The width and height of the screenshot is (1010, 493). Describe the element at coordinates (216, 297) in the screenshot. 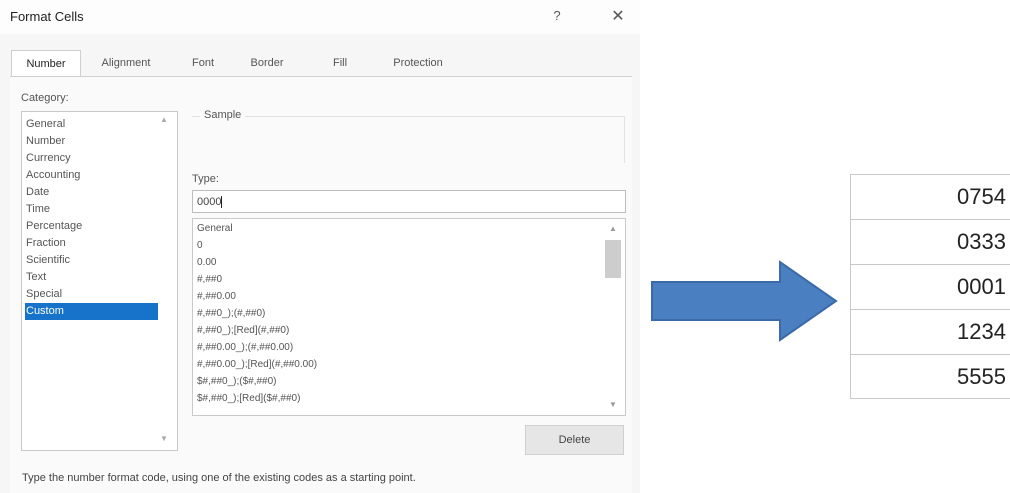

I see `format-code-item: #,##0.00` at that location.